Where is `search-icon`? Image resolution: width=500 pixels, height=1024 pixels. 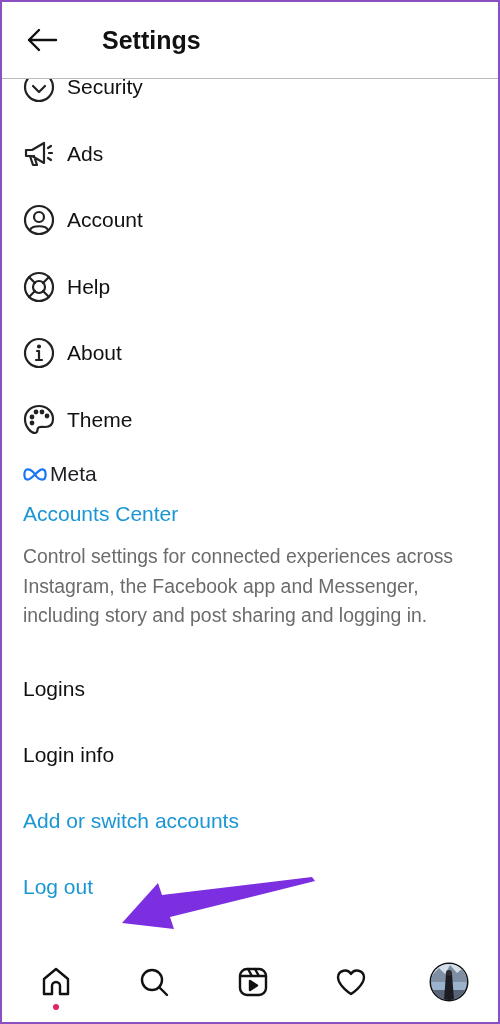 search-icon is located at coordinates (154, 982).